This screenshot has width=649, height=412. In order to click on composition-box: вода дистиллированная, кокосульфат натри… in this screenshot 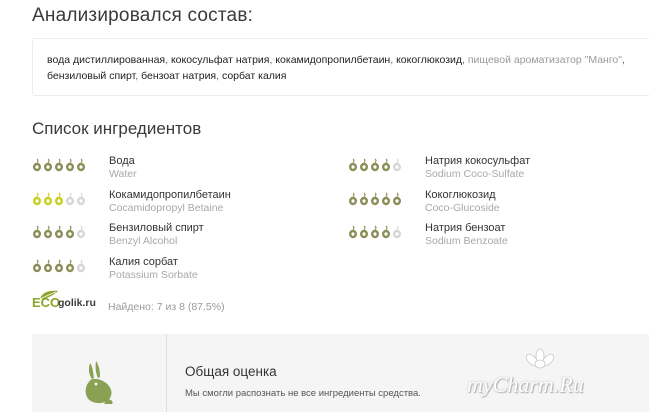, I will do `click(340, 67)`.